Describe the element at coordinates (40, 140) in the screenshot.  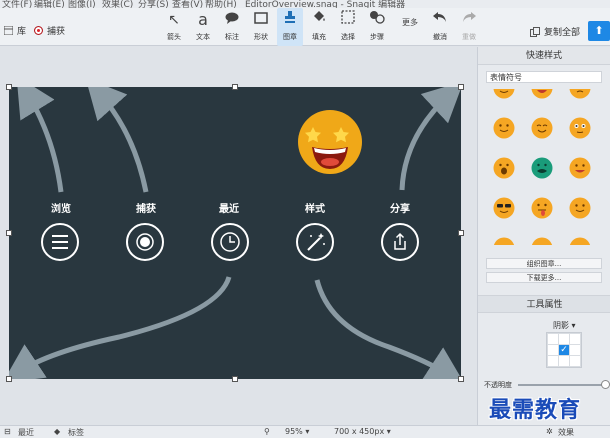
I see `arrow-browse` at that location.